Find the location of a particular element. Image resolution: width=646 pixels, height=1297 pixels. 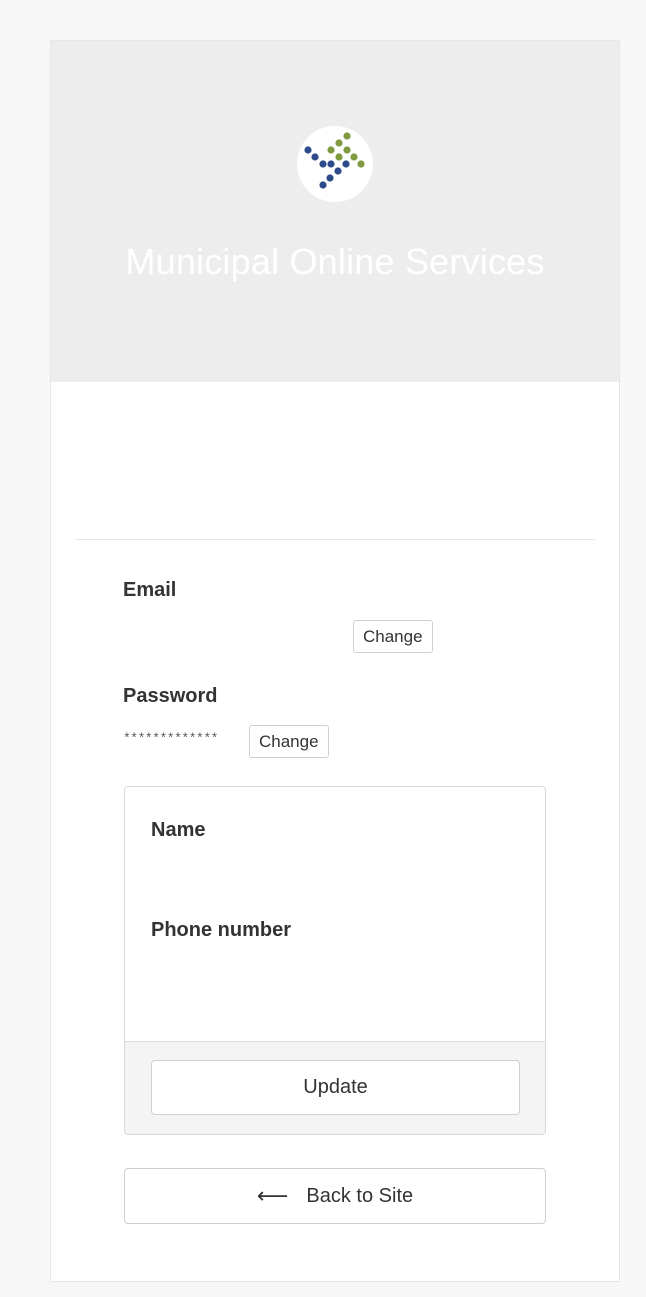

arrow-left-icon: ⟵ is located at coordinates (272, 1195).